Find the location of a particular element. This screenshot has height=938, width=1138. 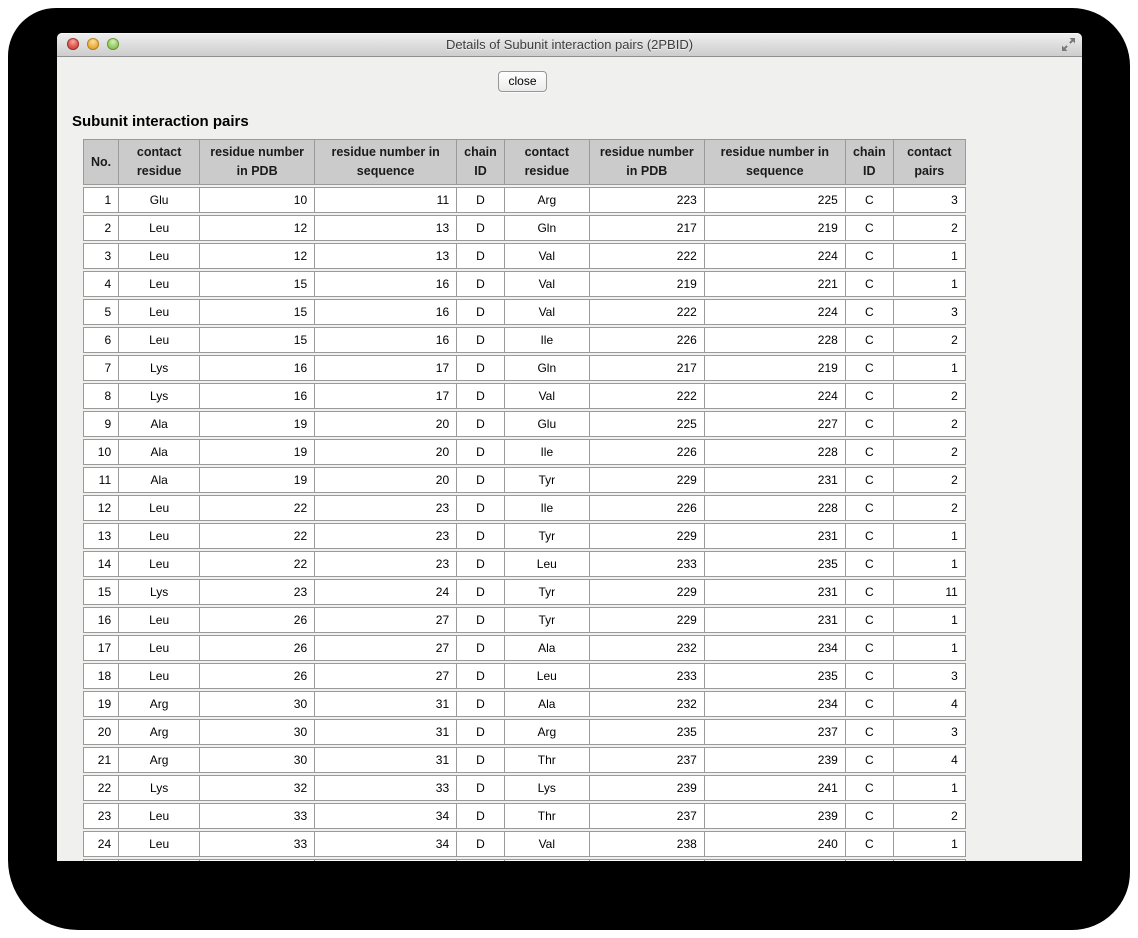

resize-diagonal-arrows-icon is located at coordinates (1068, 44).